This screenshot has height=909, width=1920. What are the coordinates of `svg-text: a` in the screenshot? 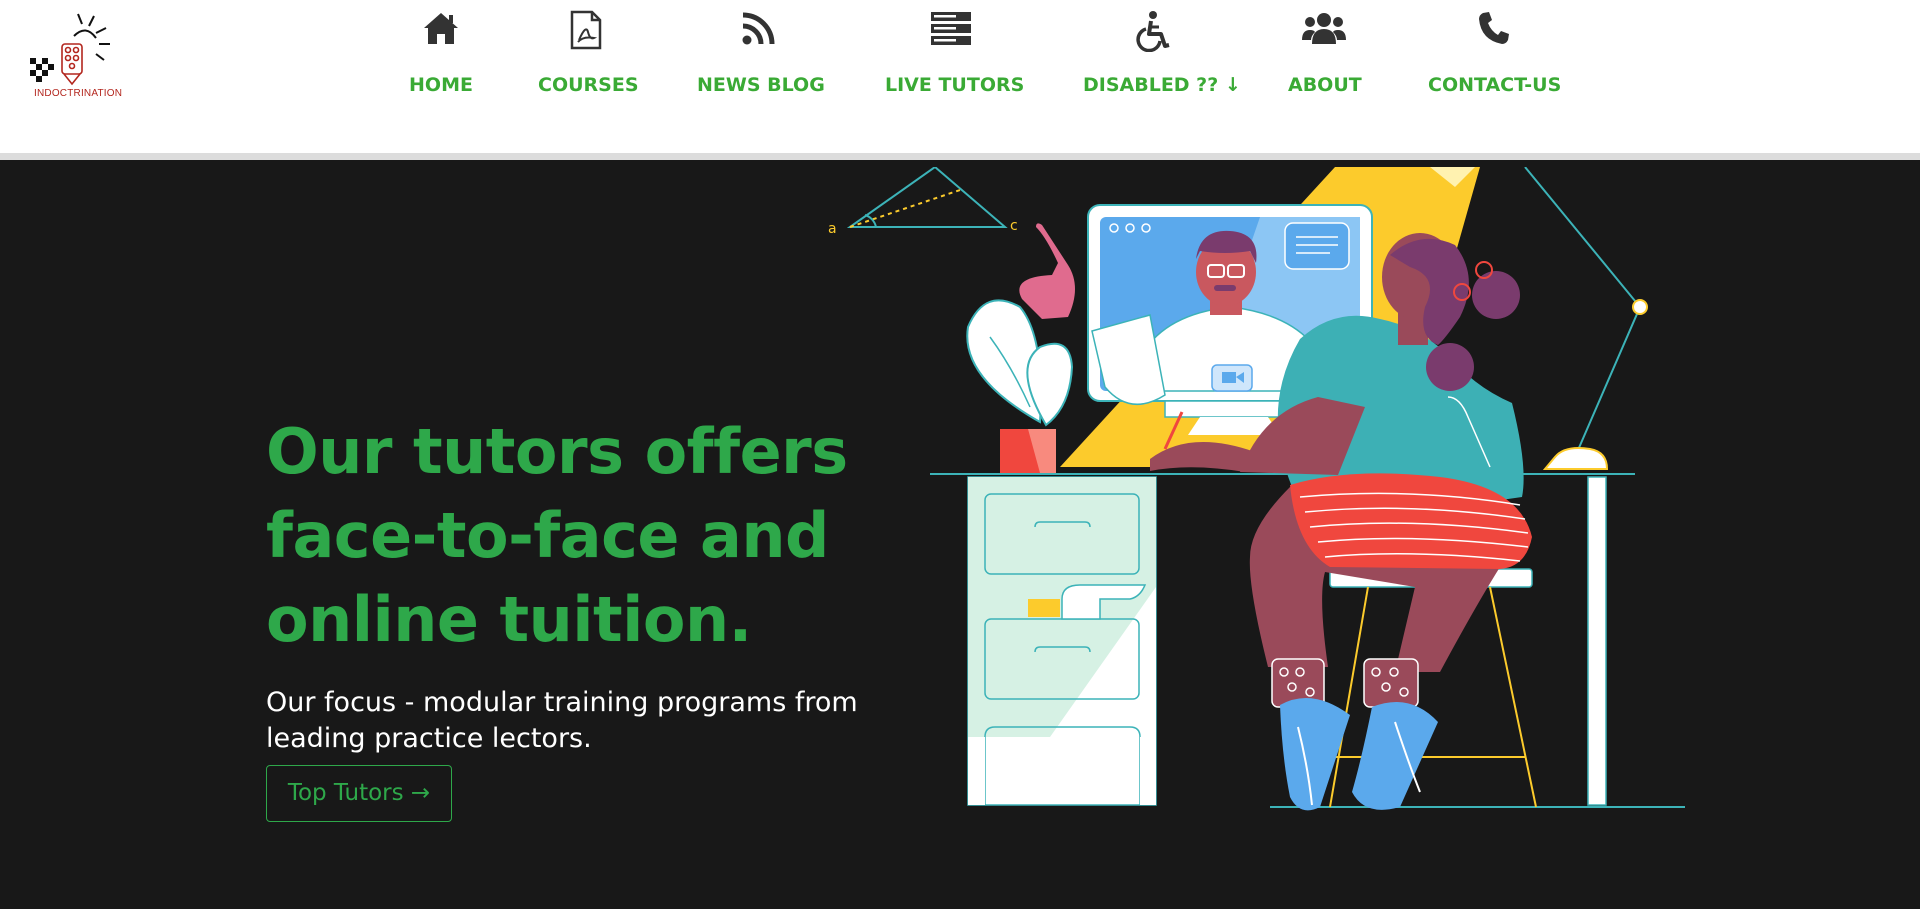 It's located at (832, 229).